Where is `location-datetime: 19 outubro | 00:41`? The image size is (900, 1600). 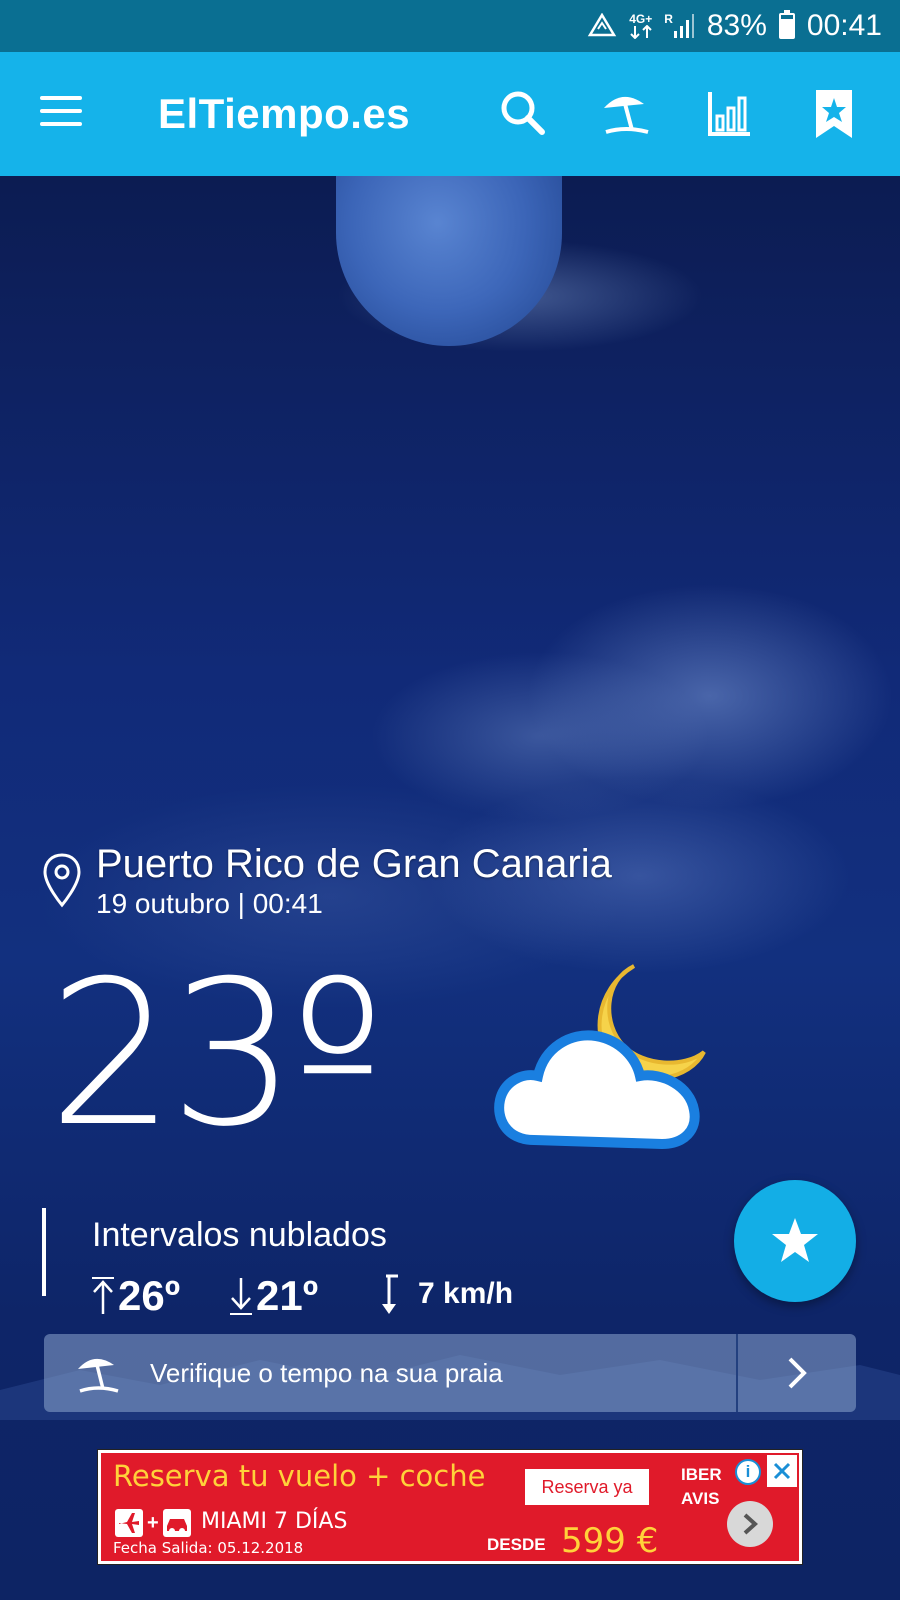
location-datetime: 19 outubro | 00:41 is located at coordinates (209, 903).